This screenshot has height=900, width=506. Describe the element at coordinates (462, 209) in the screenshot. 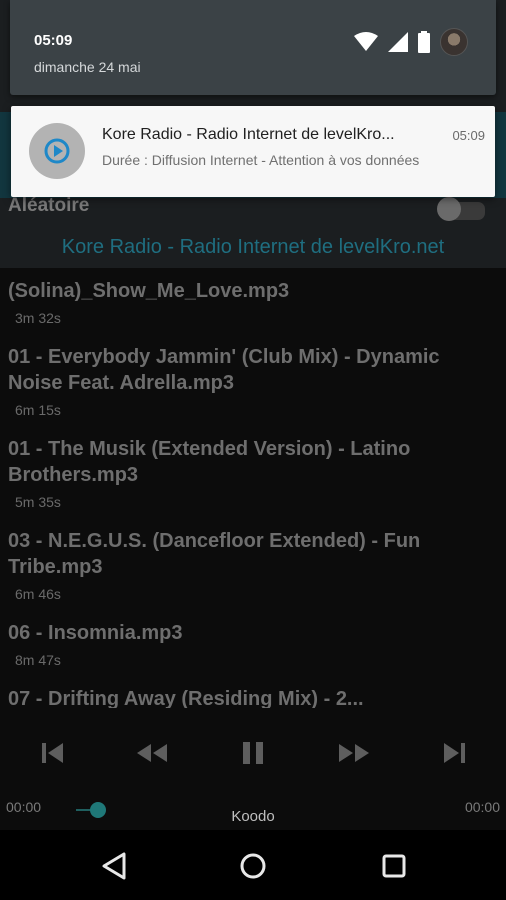

I see `shuffle-toggle` at that location.